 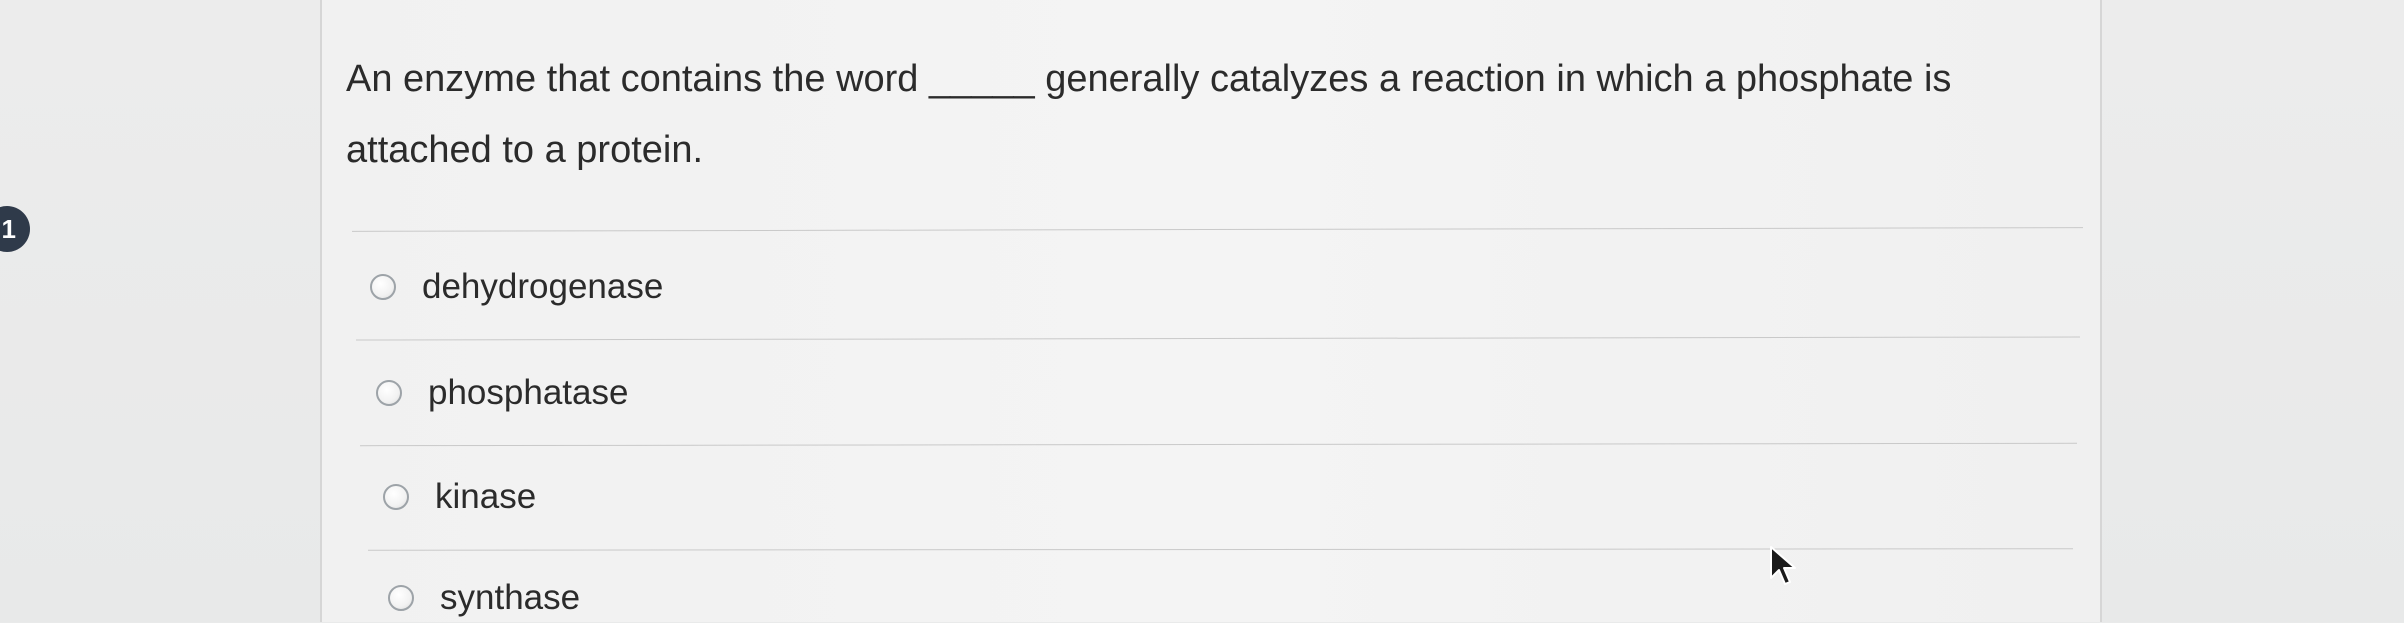 I want to click on option-label-phosphatase: phosphatase, so click(x=528, y=392).